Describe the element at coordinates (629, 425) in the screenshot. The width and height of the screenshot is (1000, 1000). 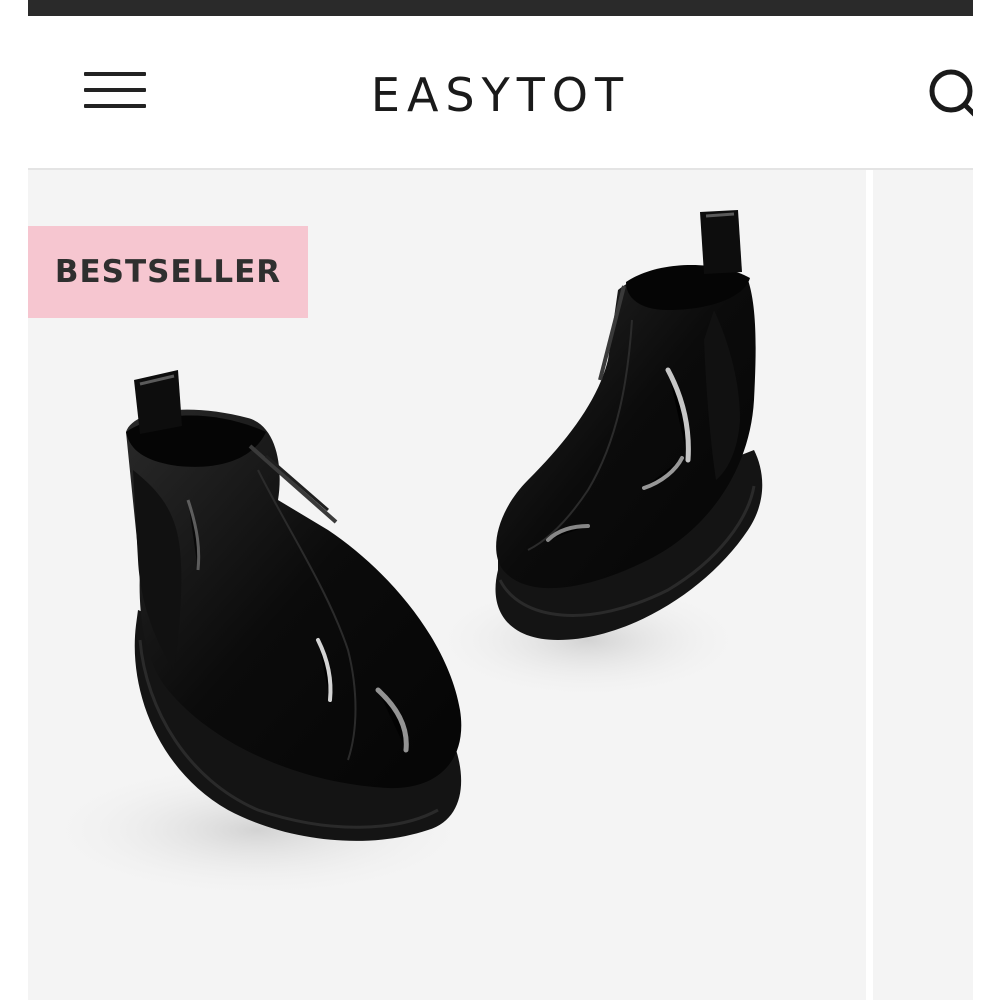
I see `right-boot` at that location.